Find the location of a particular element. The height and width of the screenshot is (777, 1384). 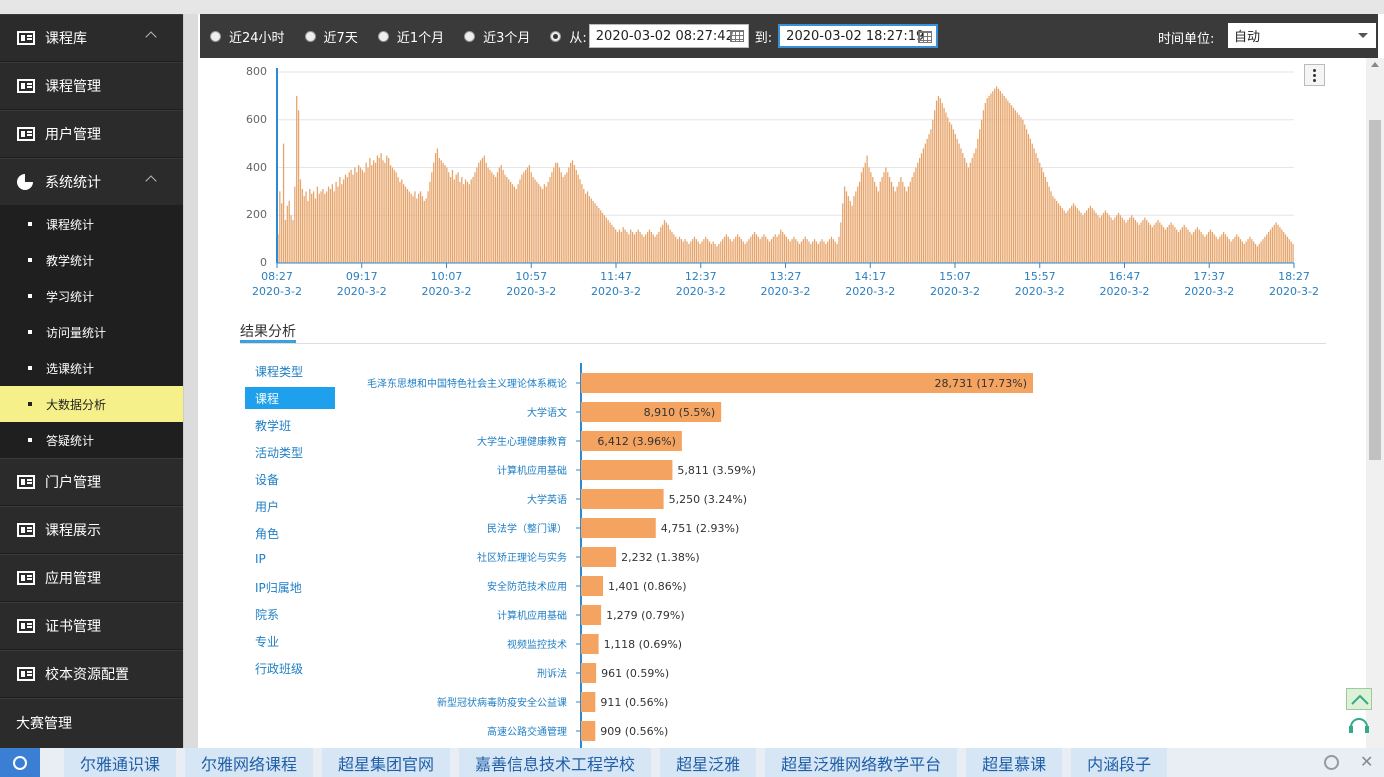

time-unit-select: 自动 is located at coordinates (1302, 35).